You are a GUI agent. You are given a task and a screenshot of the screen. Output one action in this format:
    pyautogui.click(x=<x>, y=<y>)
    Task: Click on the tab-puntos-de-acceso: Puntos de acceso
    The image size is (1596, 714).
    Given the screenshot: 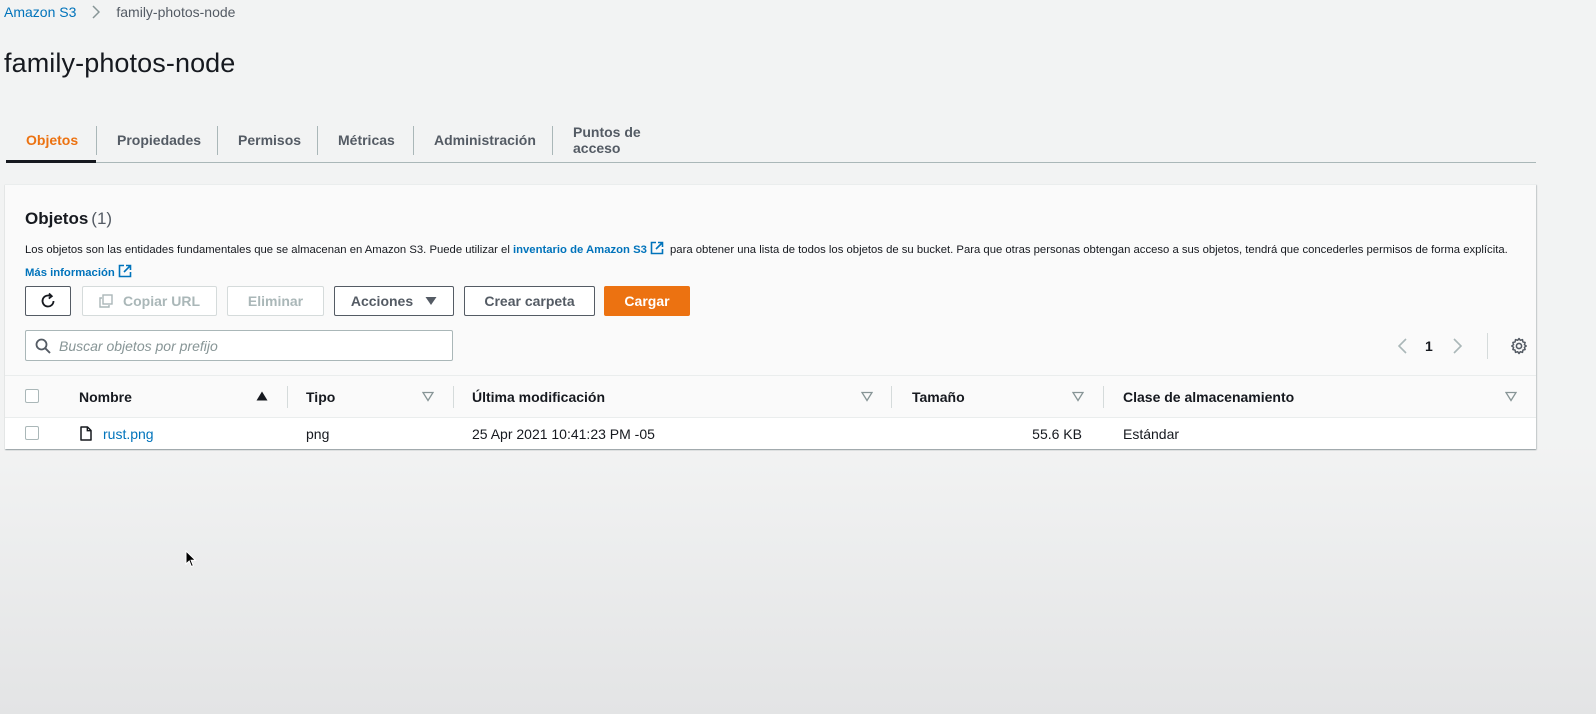 What is the action you would take?
    pyautogui.click(x=629, y=140)
    